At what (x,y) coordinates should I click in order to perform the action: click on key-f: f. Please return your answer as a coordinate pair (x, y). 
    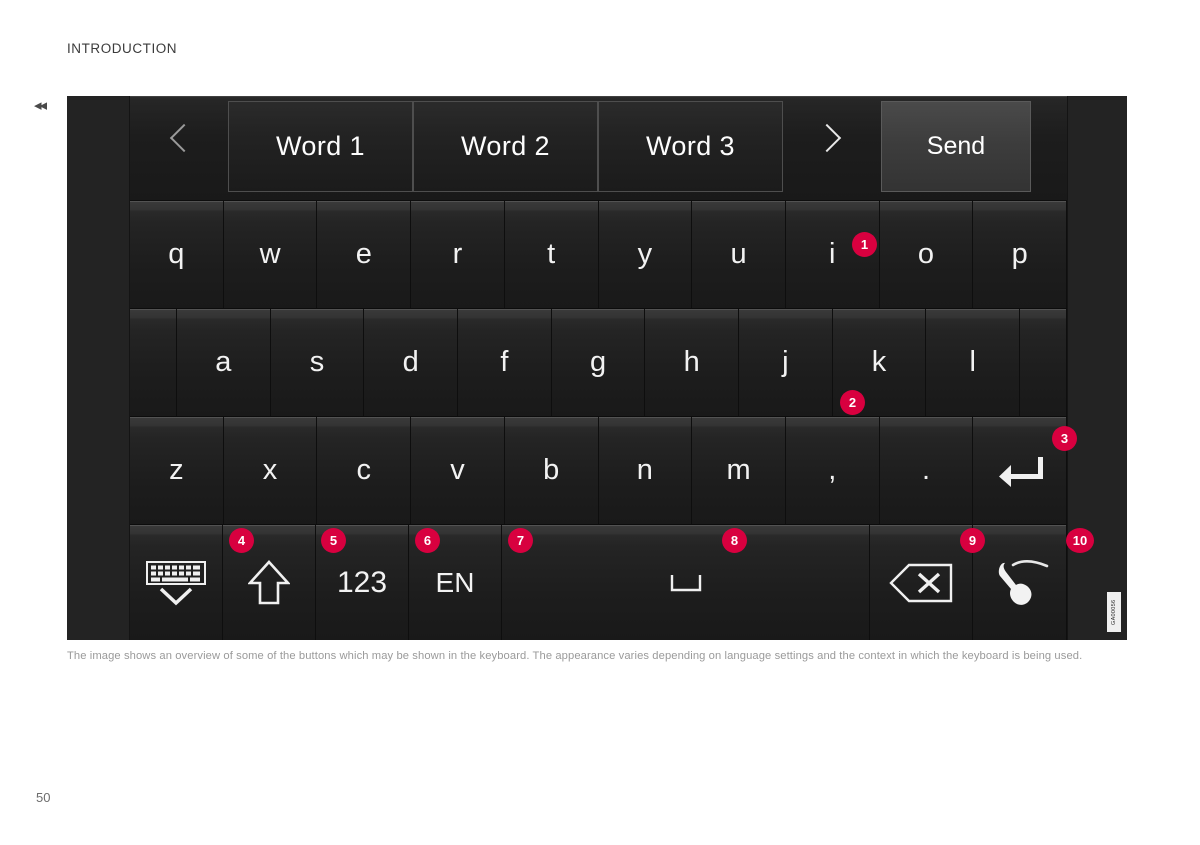
    Looking at the image, I should click on (505, 362).